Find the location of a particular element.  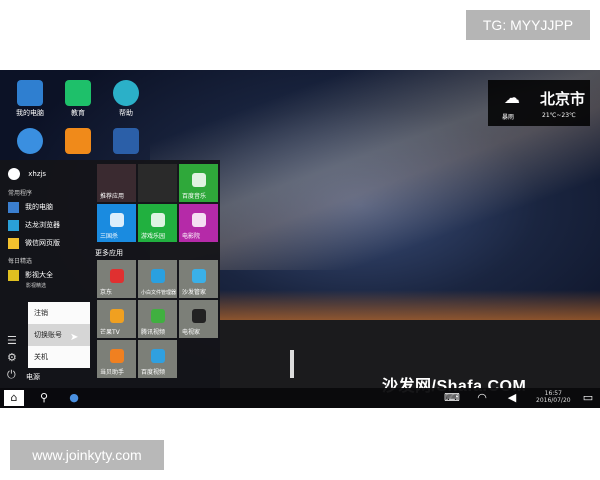

menu-switch-account: 切换账号 is located at coordinates (59, 335).